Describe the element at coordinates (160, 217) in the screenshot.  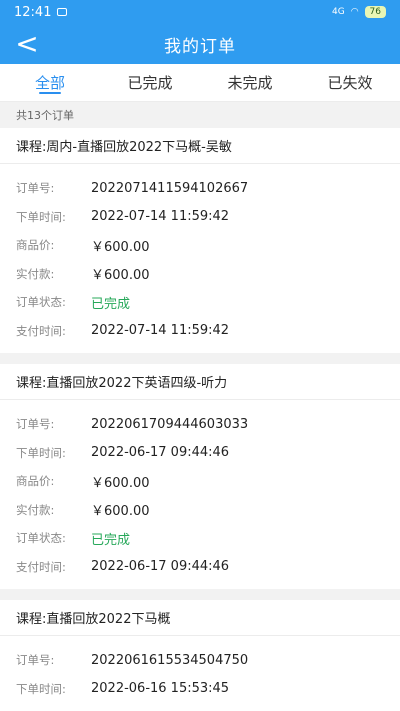
I see `order-time-value: 2022-07-14 11:59:42` at that location.